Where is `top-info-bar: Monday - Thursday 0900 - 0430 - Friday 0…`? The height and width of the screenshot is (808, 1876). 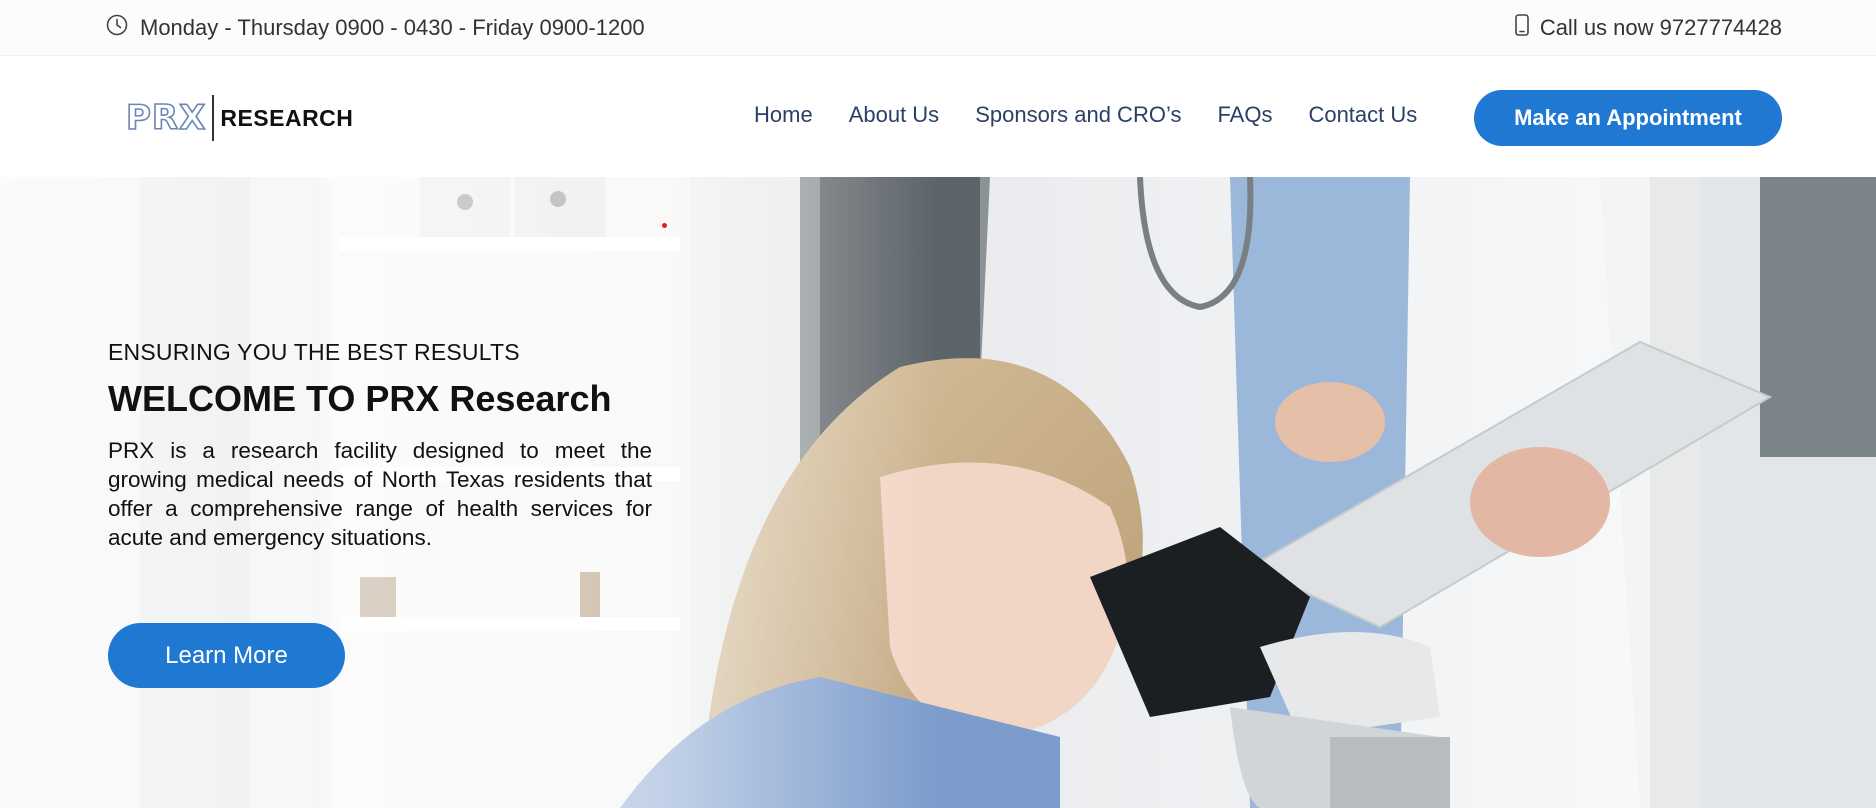
top-info-bar: Monday - Thursday 0900 - 0430 - Friday 0… is located at coordinates (938, 28).